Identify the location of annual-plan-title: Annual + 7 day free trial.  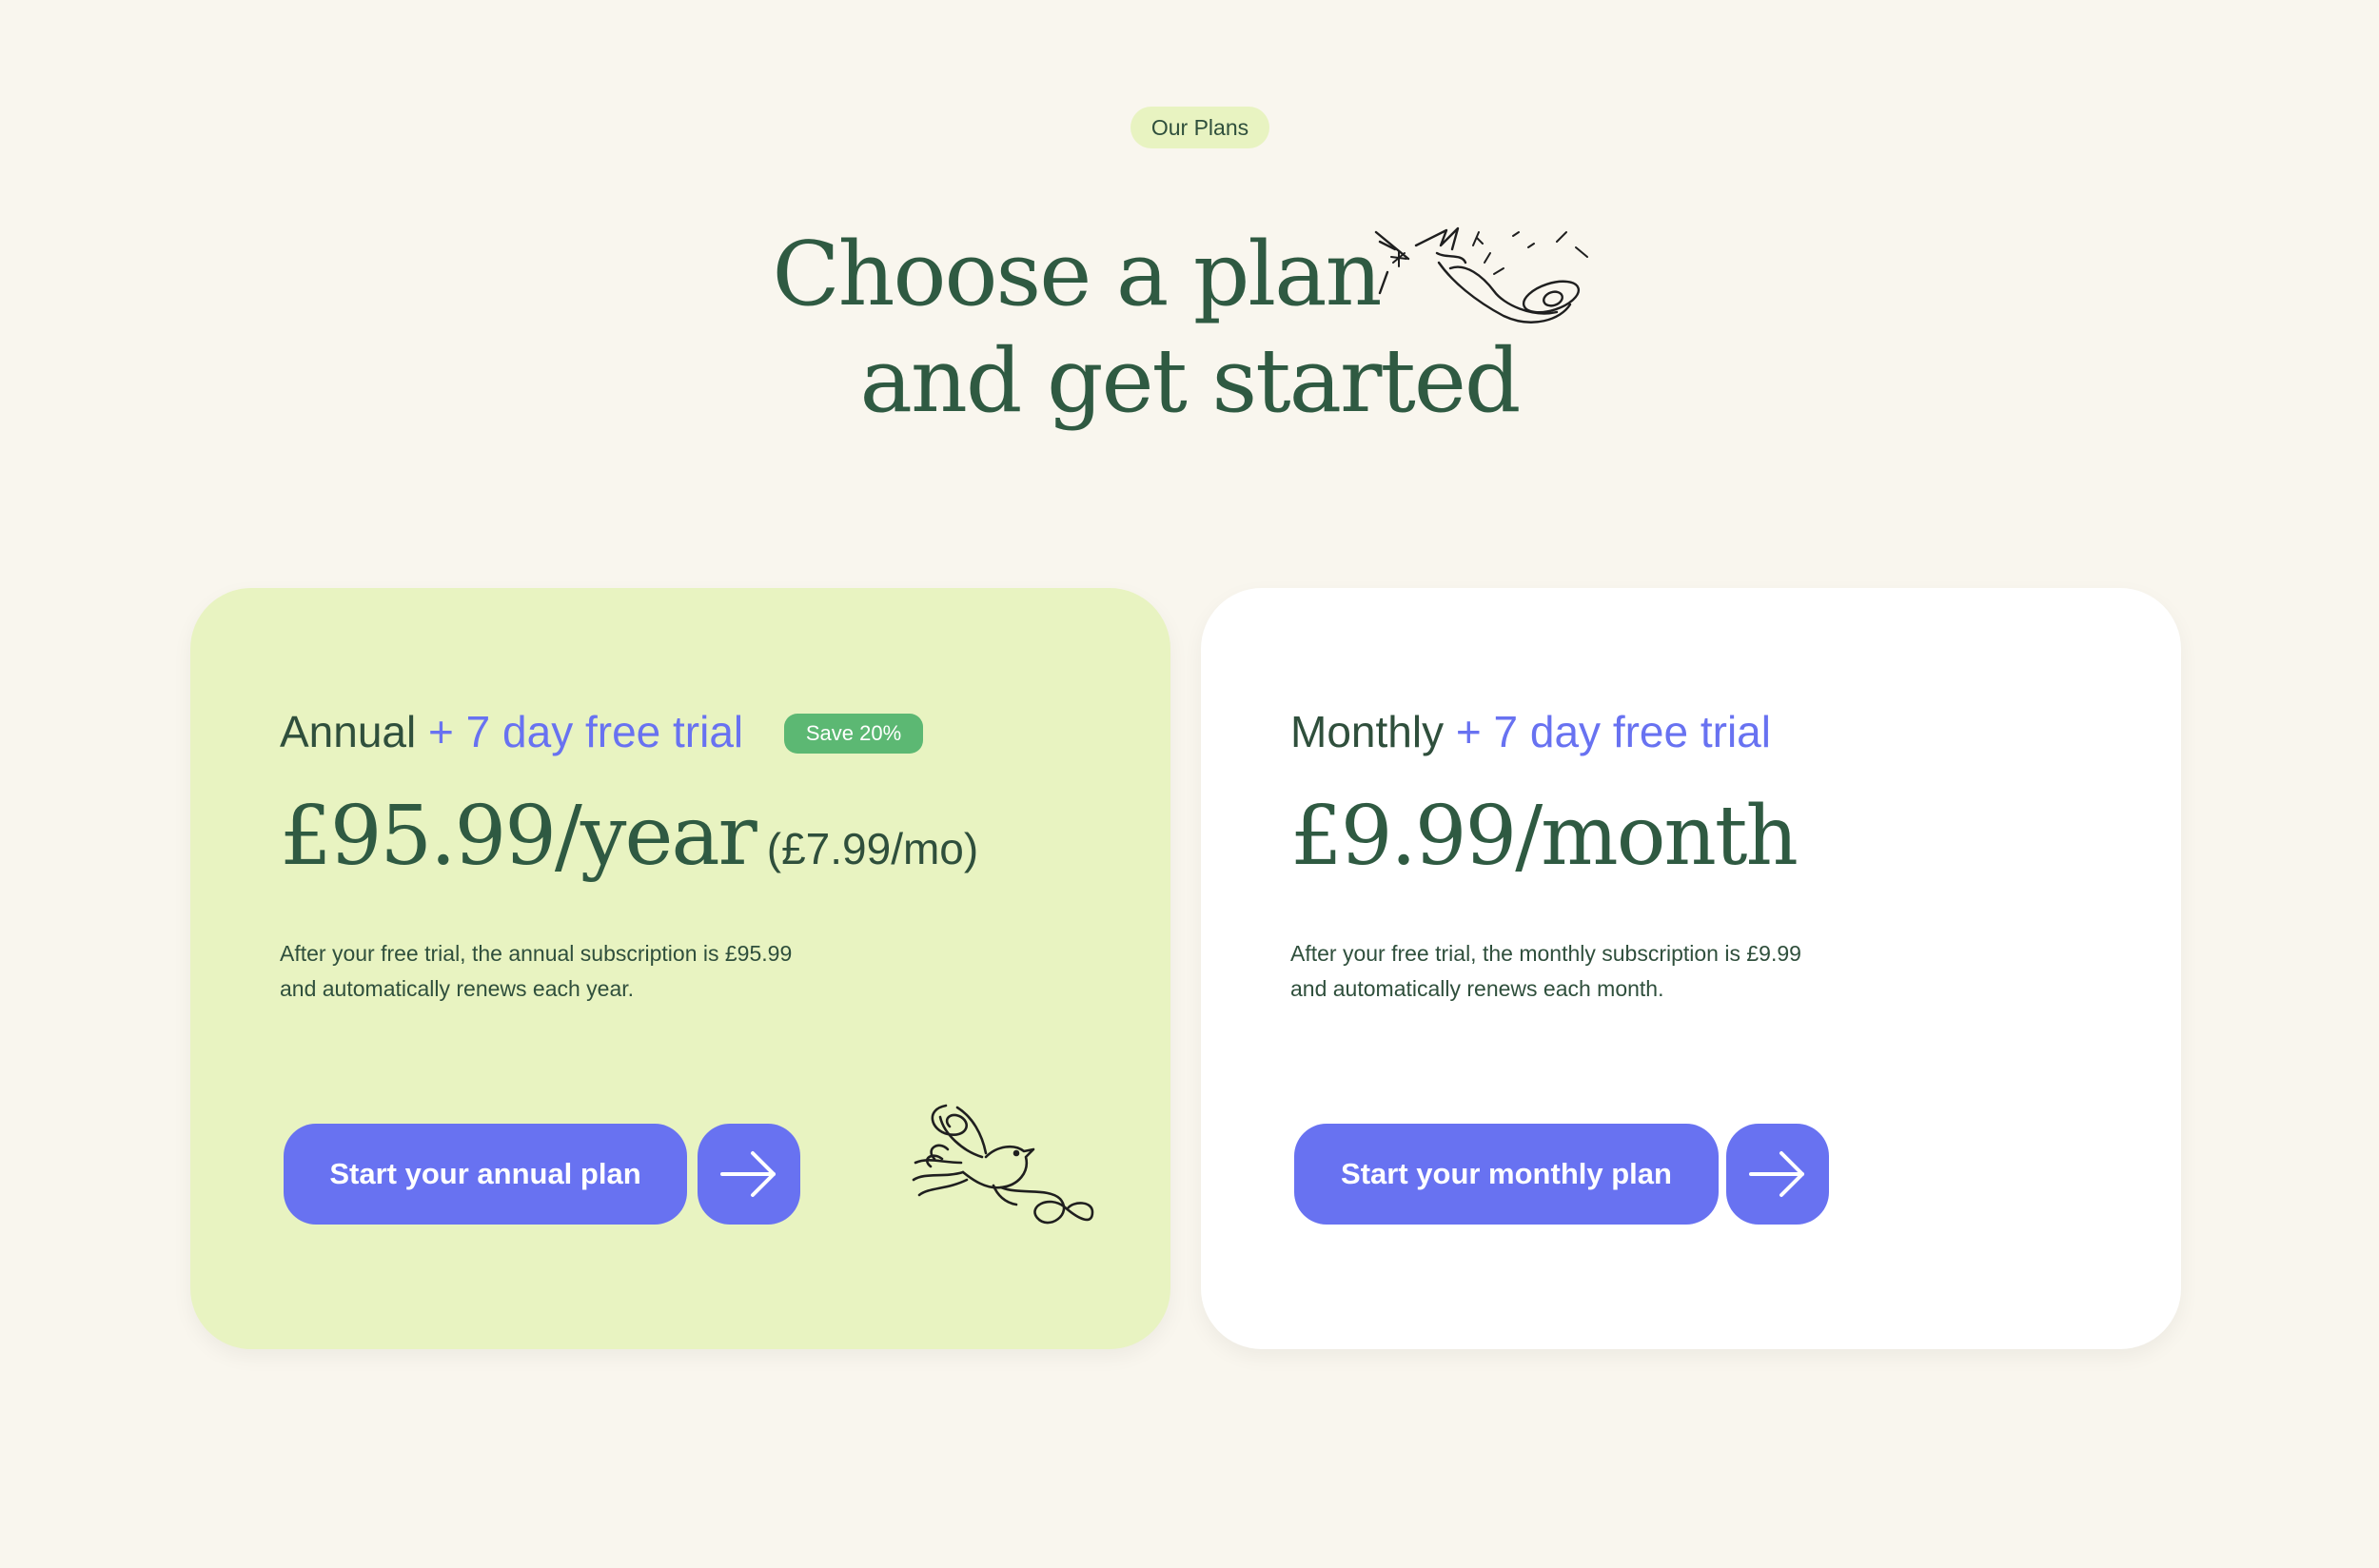
(511, 731).